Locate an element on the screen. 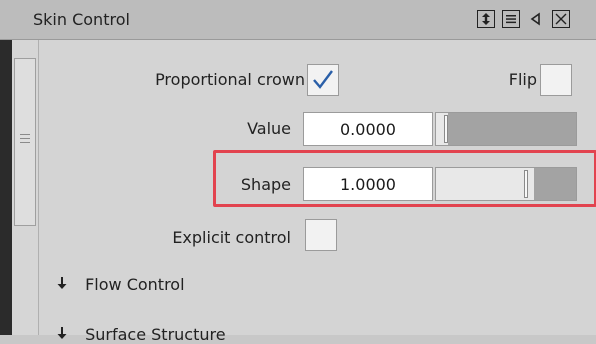  proportional-crown-checkbox is located at coordinates (323, 80).